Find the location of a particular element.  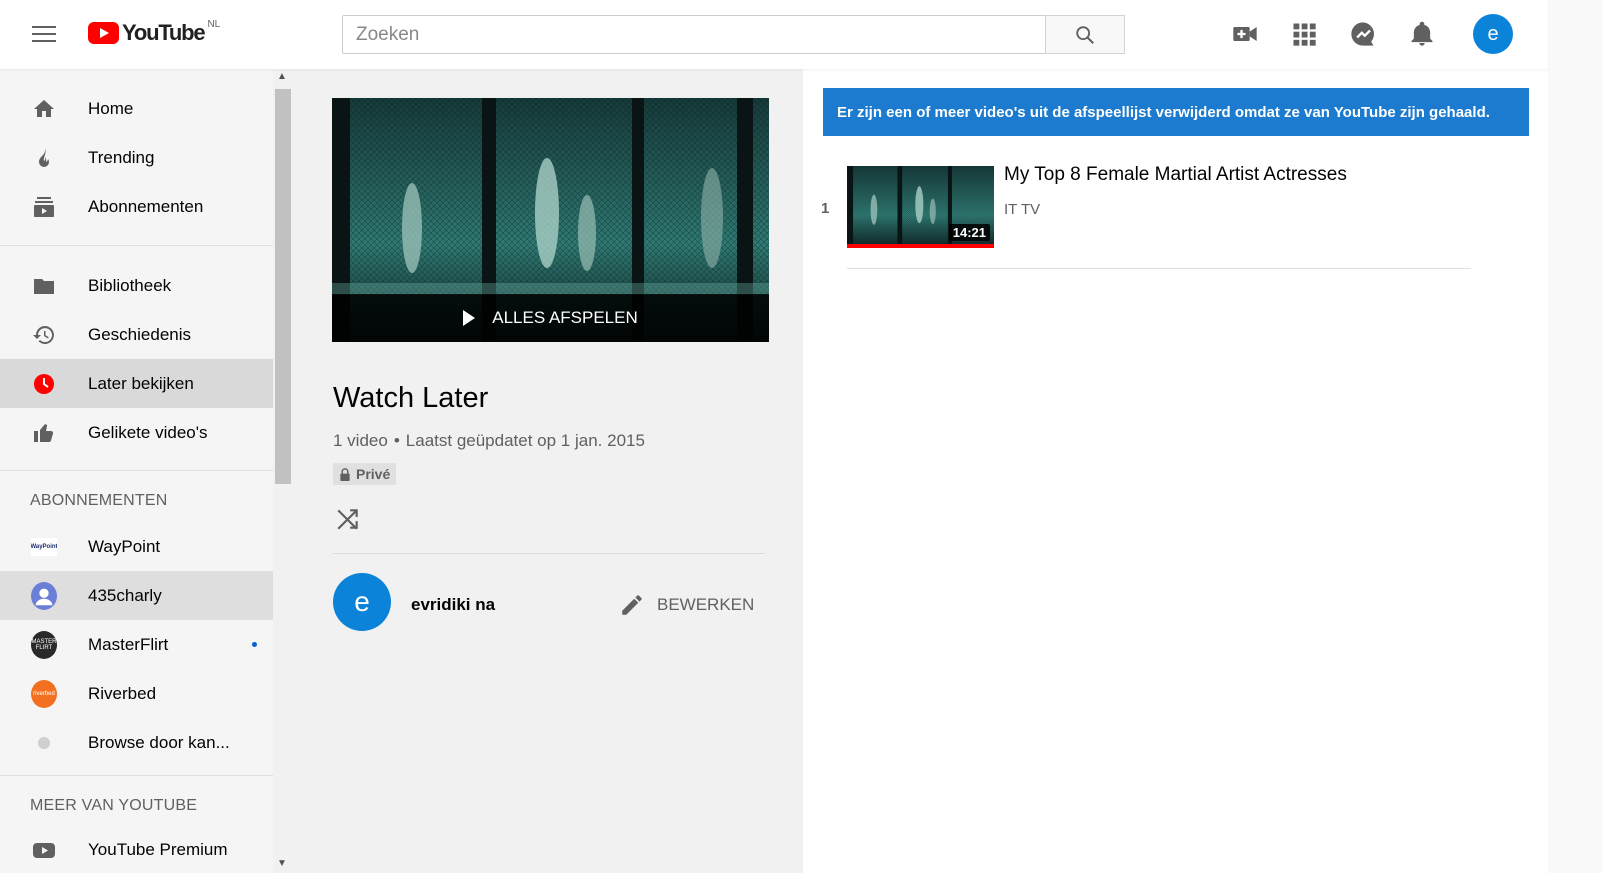

playlist-stats: 1 video • Laatst geüpdatet op 1 jan. 2015 is located at coordinates (489, 441).